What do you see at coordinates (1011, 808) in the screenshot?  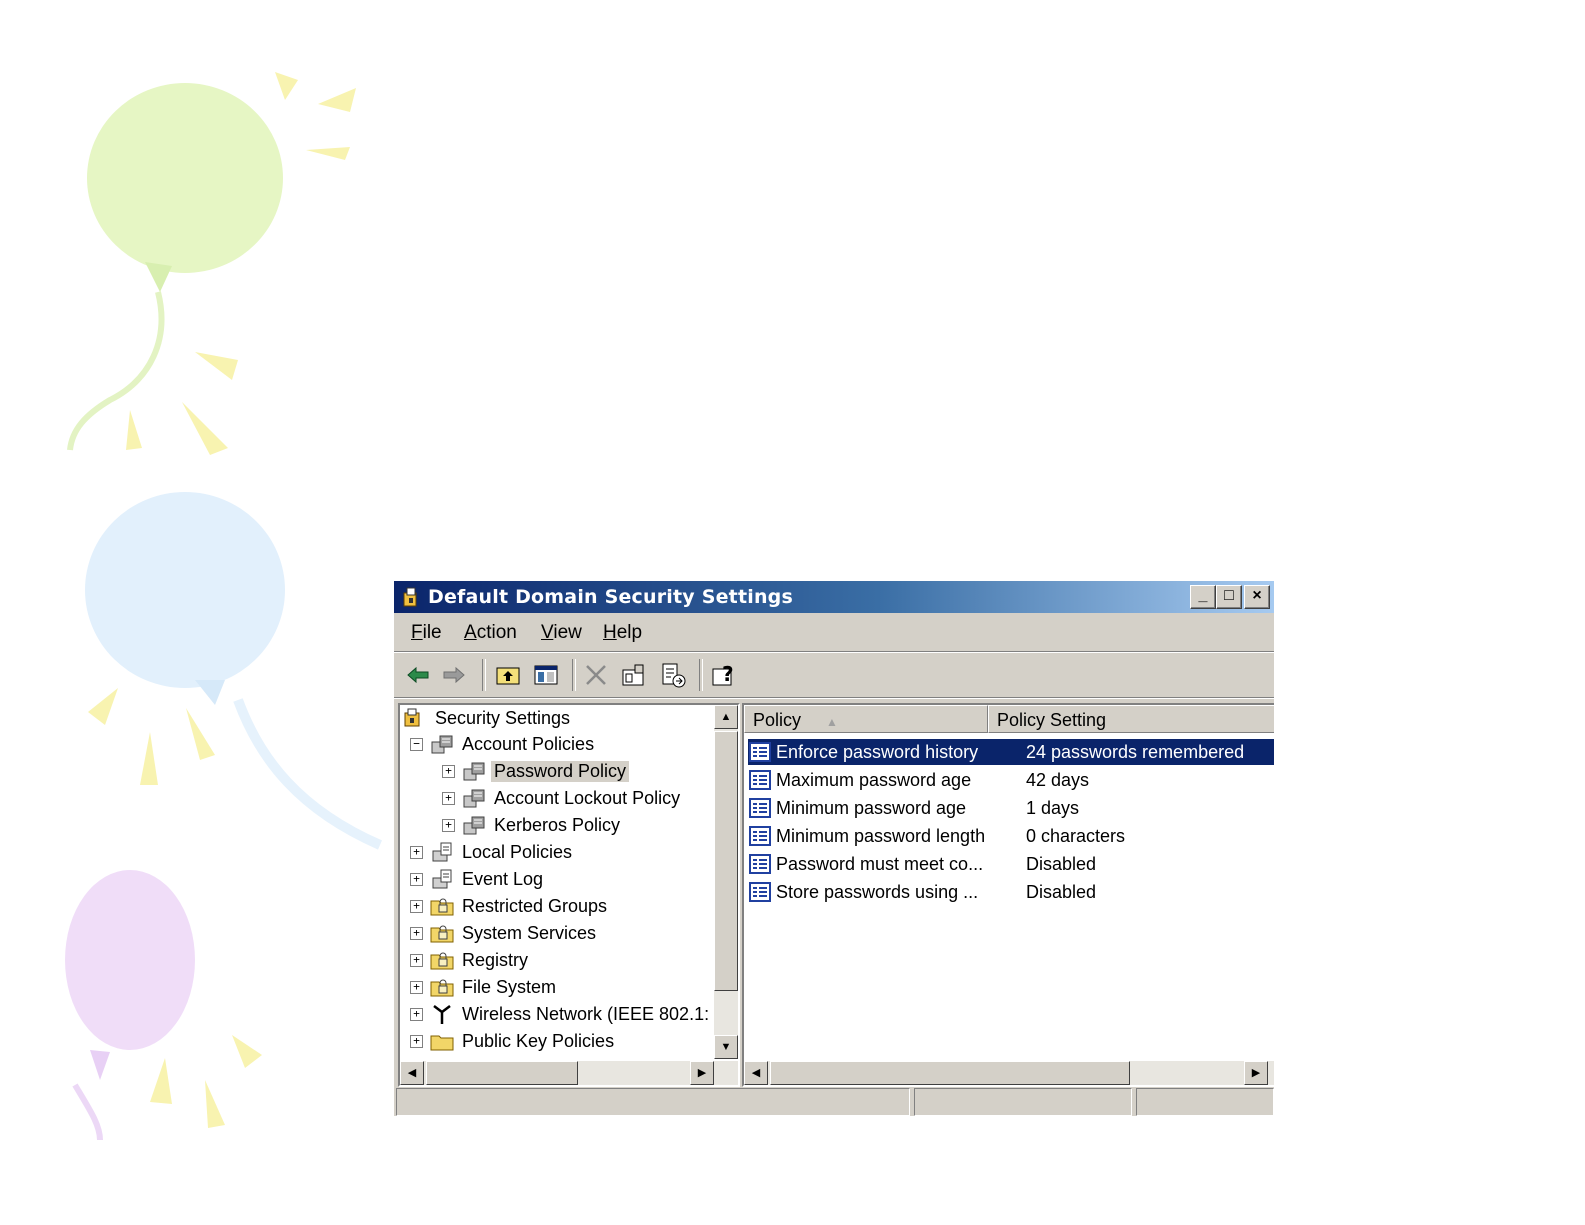 I see `policy-row-minimum-password-age: Minimum password age 1 days` at bounding box center [1011, 808].